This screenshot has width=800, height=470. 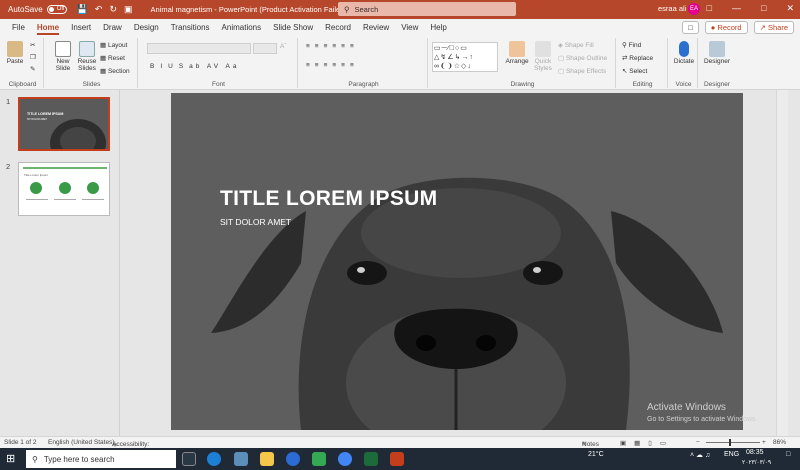 I want to click on save-icon: 💾, so click(x=82, y=9).